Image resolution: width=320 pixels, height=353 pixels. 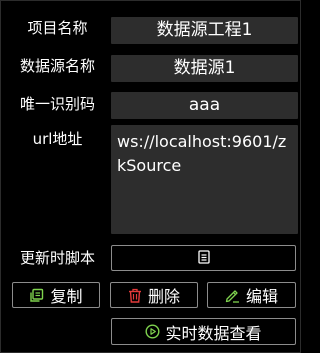 I want to click on url-label: url地址, so click(x=57, y=139).